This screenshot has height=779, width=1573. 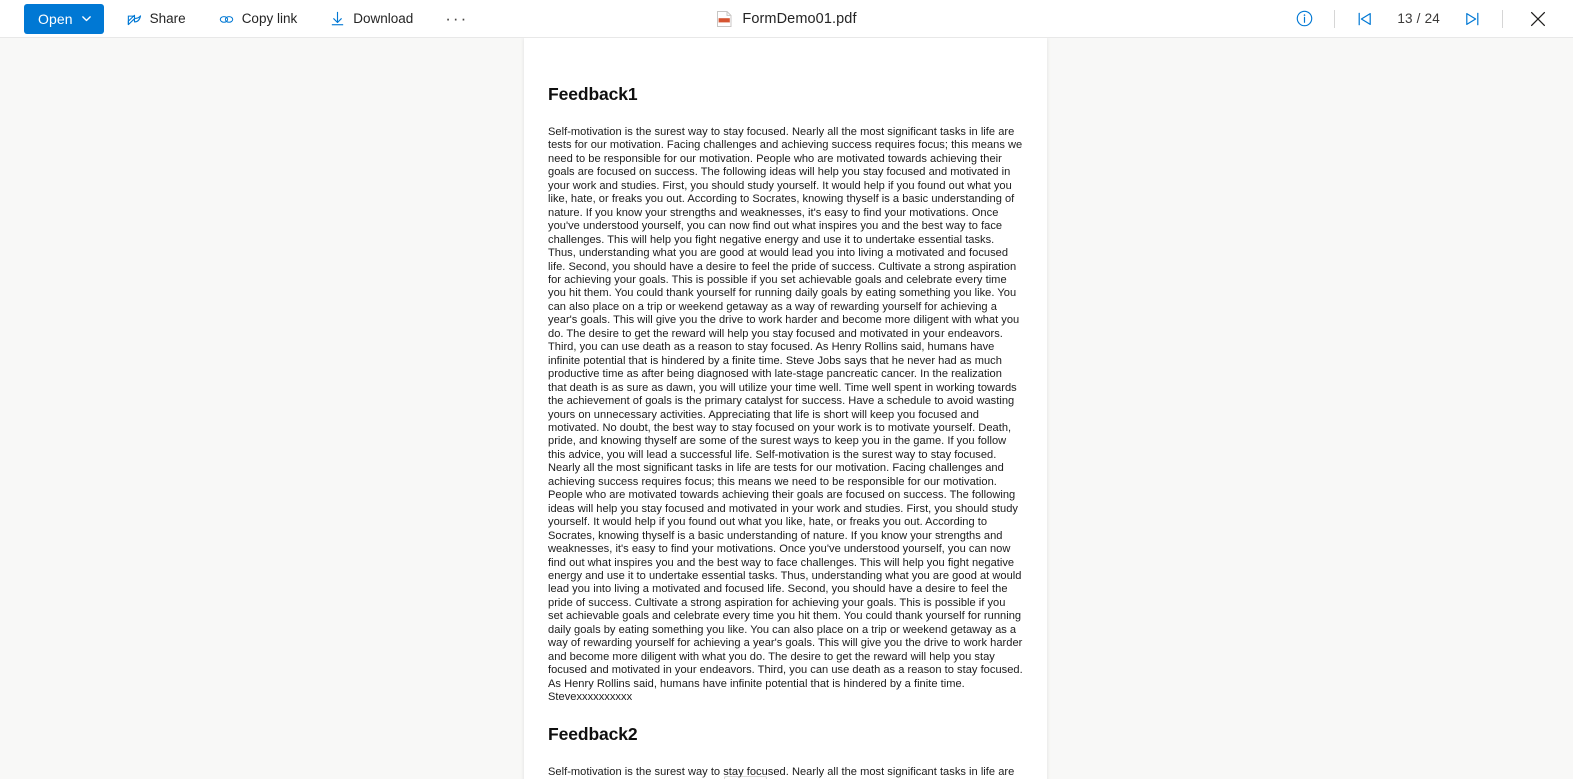 I want to click on toolbar-left-group: Open Share Copy link Download ···, so click(x=238, y=19).